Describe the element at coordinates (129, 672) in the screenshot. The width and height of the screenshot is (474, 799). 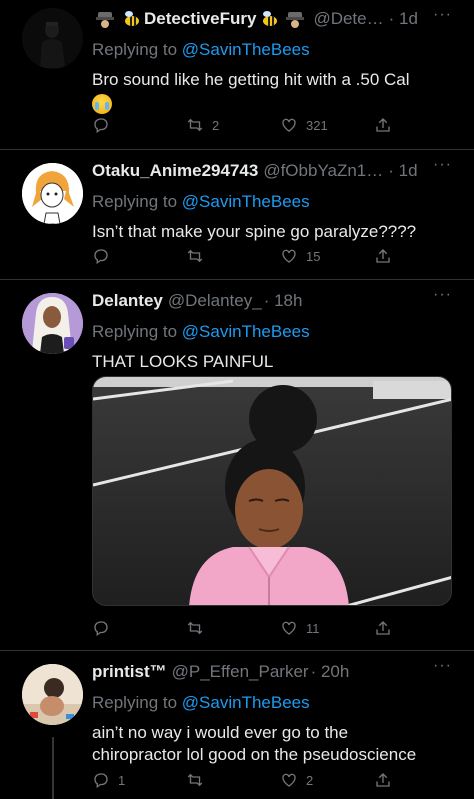
I see `display-name: printist™` at that location.